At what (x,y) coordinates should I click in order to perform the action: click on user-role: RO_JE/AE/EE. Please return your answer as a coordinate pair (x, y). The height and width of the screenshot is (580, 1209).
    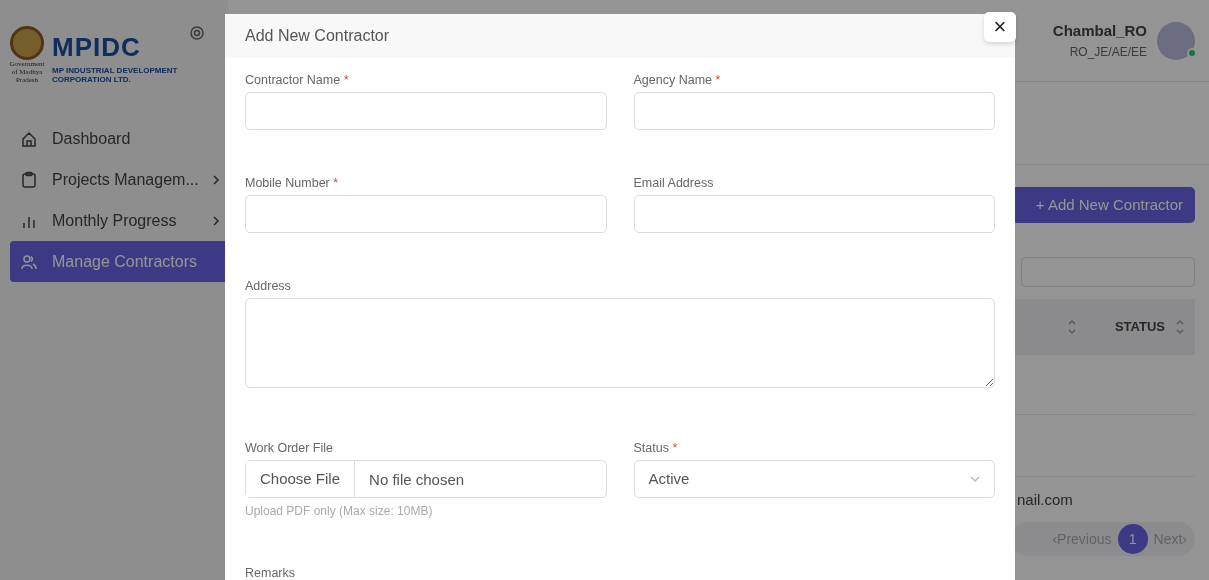
    Looking at the image, I should click on (1107, 52).